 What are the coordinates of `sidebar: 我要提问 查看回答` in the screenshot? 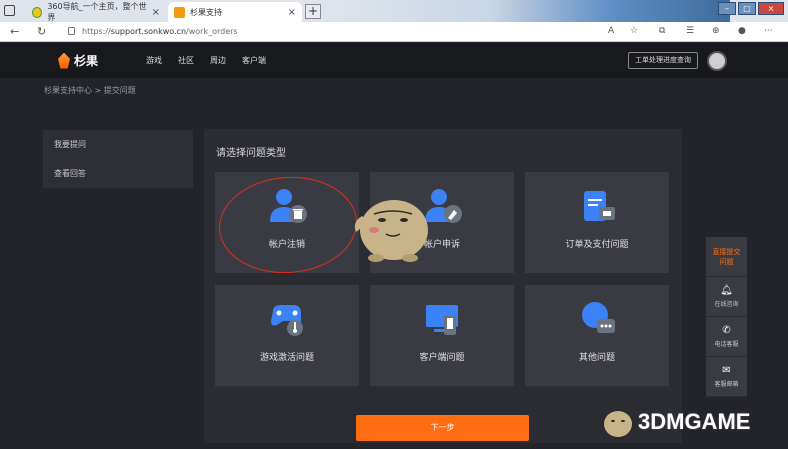 It's located at (118, 159).